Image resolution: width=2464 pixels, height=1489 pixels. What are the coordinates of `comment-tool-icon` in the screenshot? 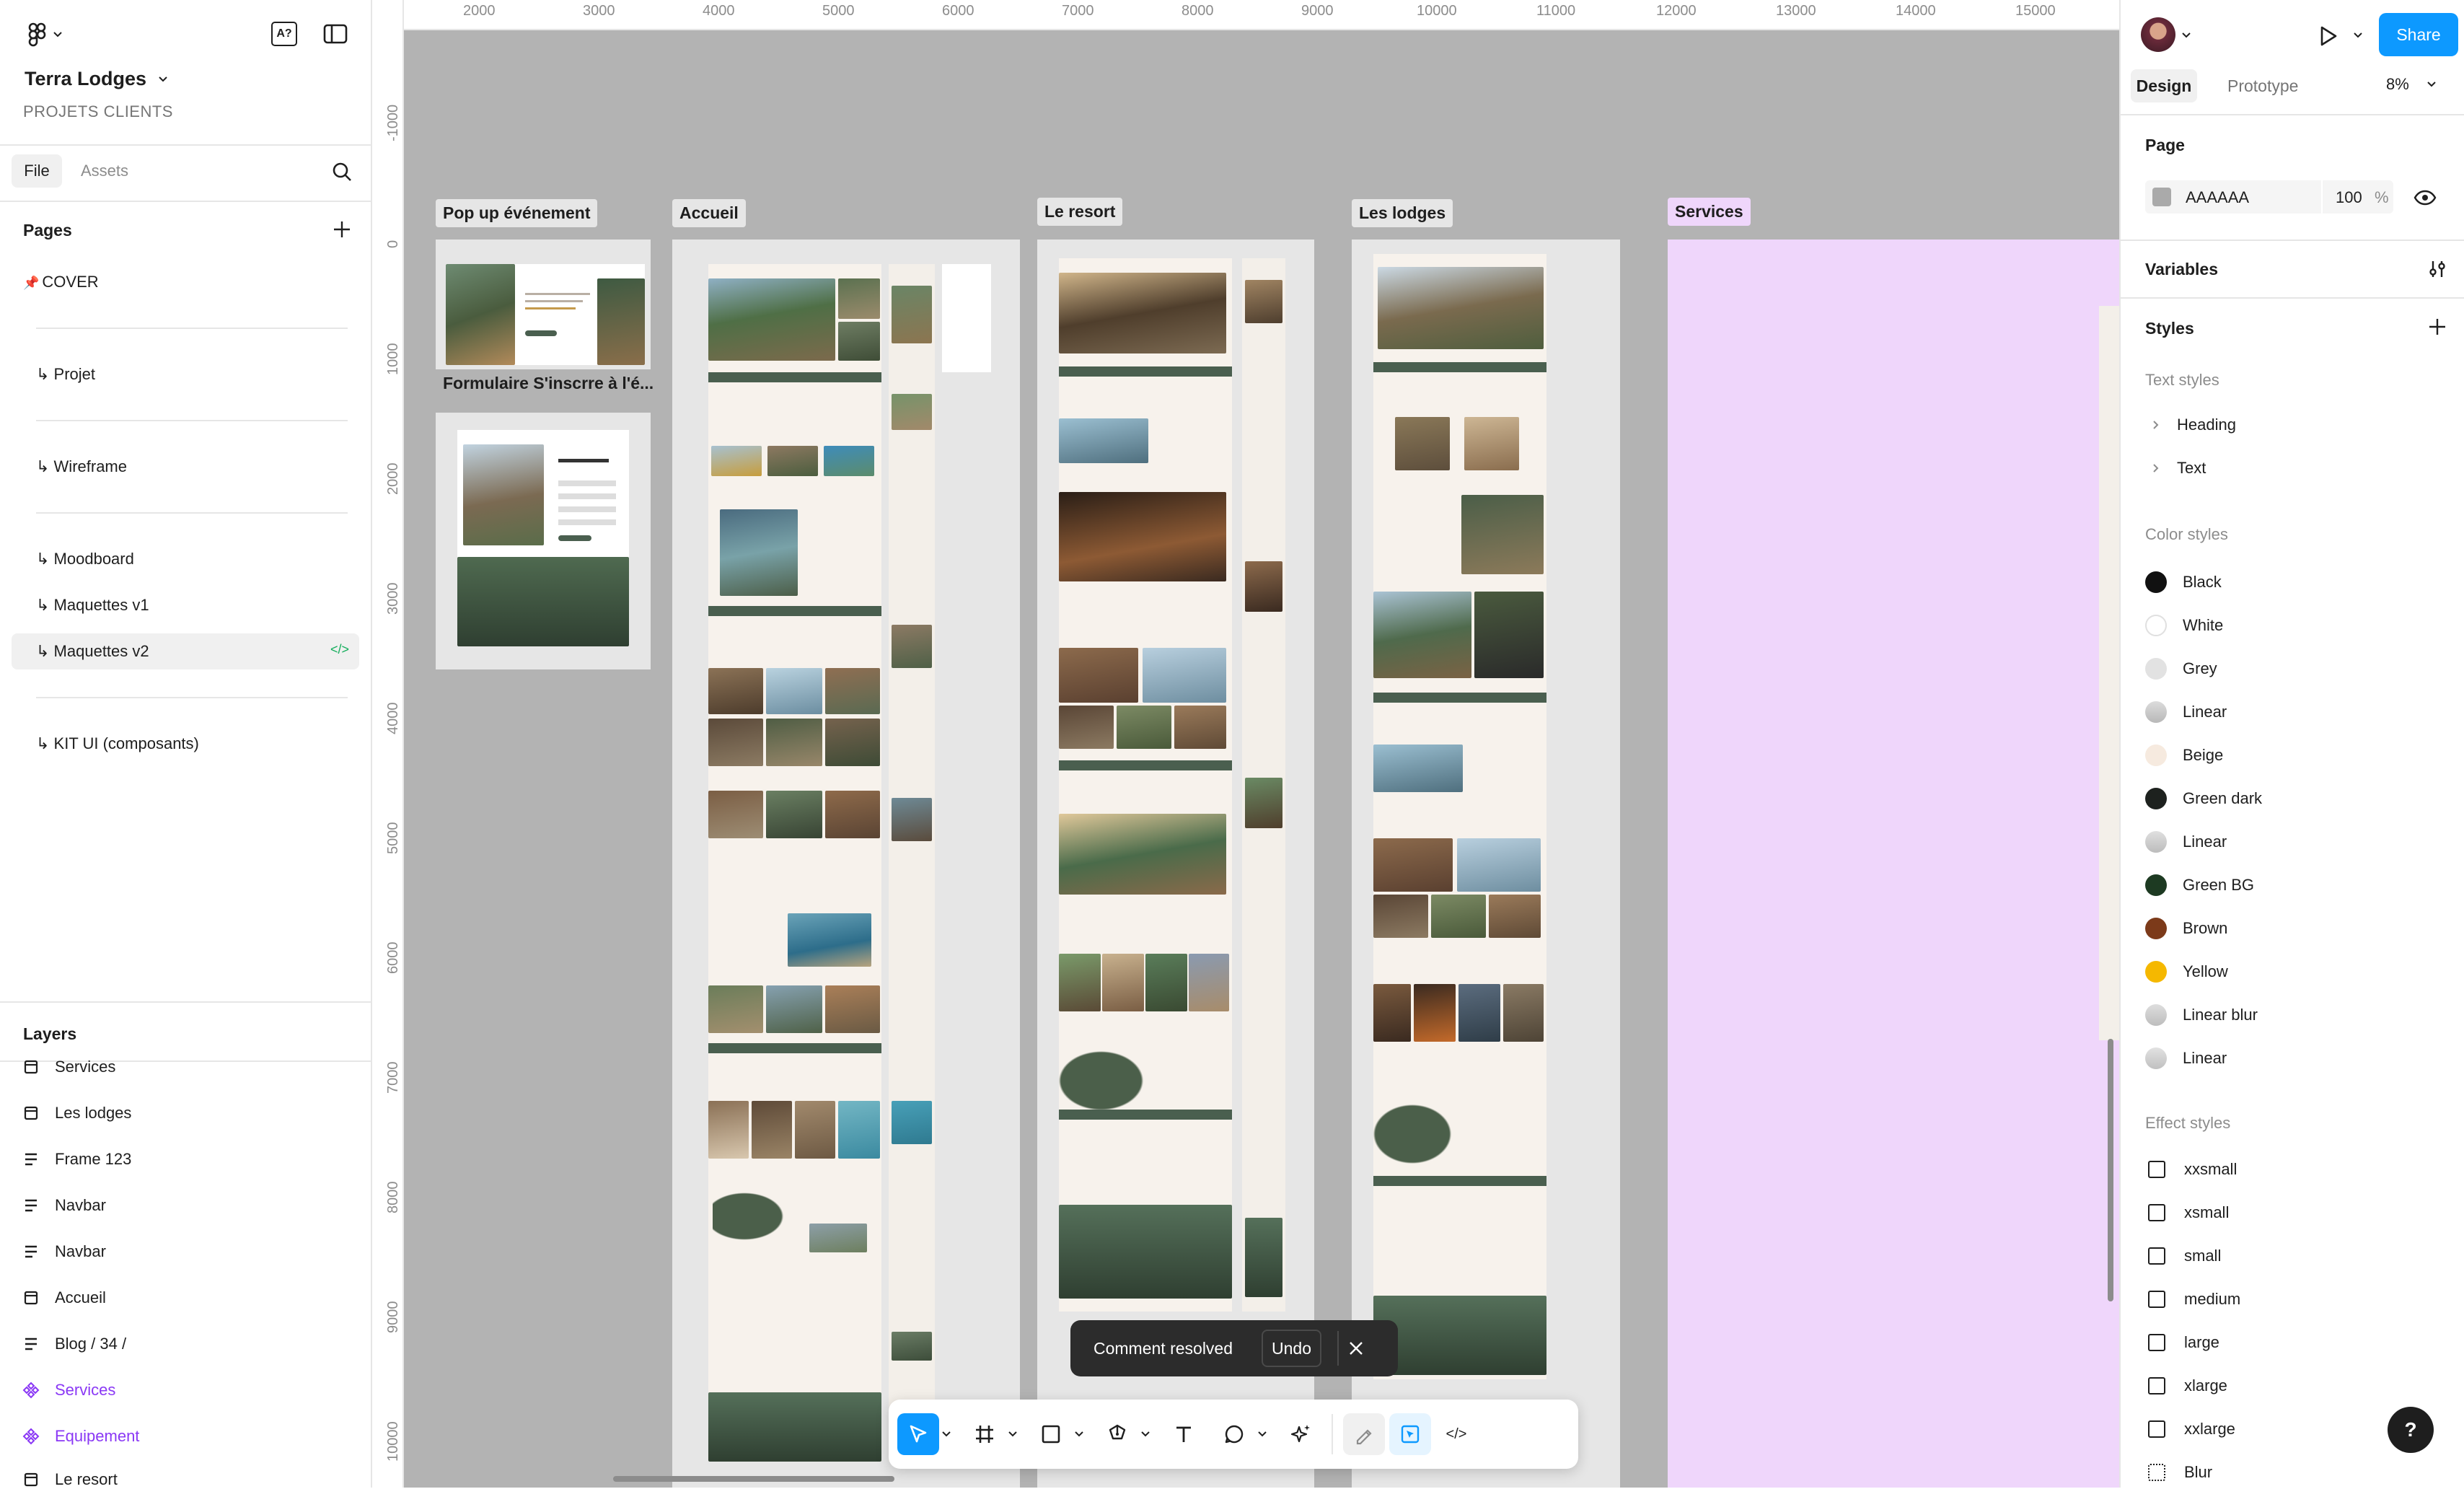 It's located at (1234, 1434).